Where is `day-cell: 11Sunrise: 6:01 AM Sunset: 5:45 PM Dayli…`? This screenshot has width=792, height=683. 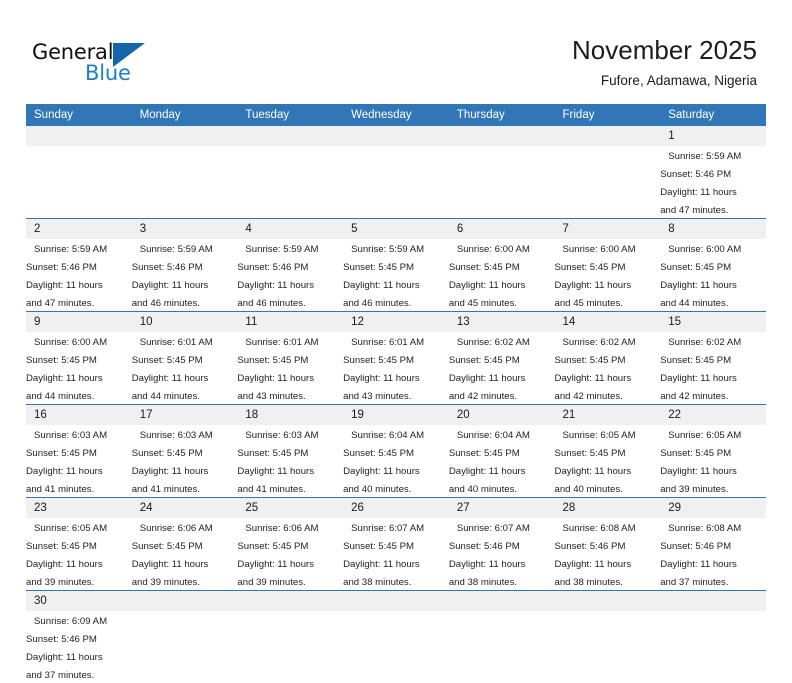
day-cell: 11Sunrise: 6:01 AM Sunset: 5:45 PM Dayli… is located at coordinates (290, 358).